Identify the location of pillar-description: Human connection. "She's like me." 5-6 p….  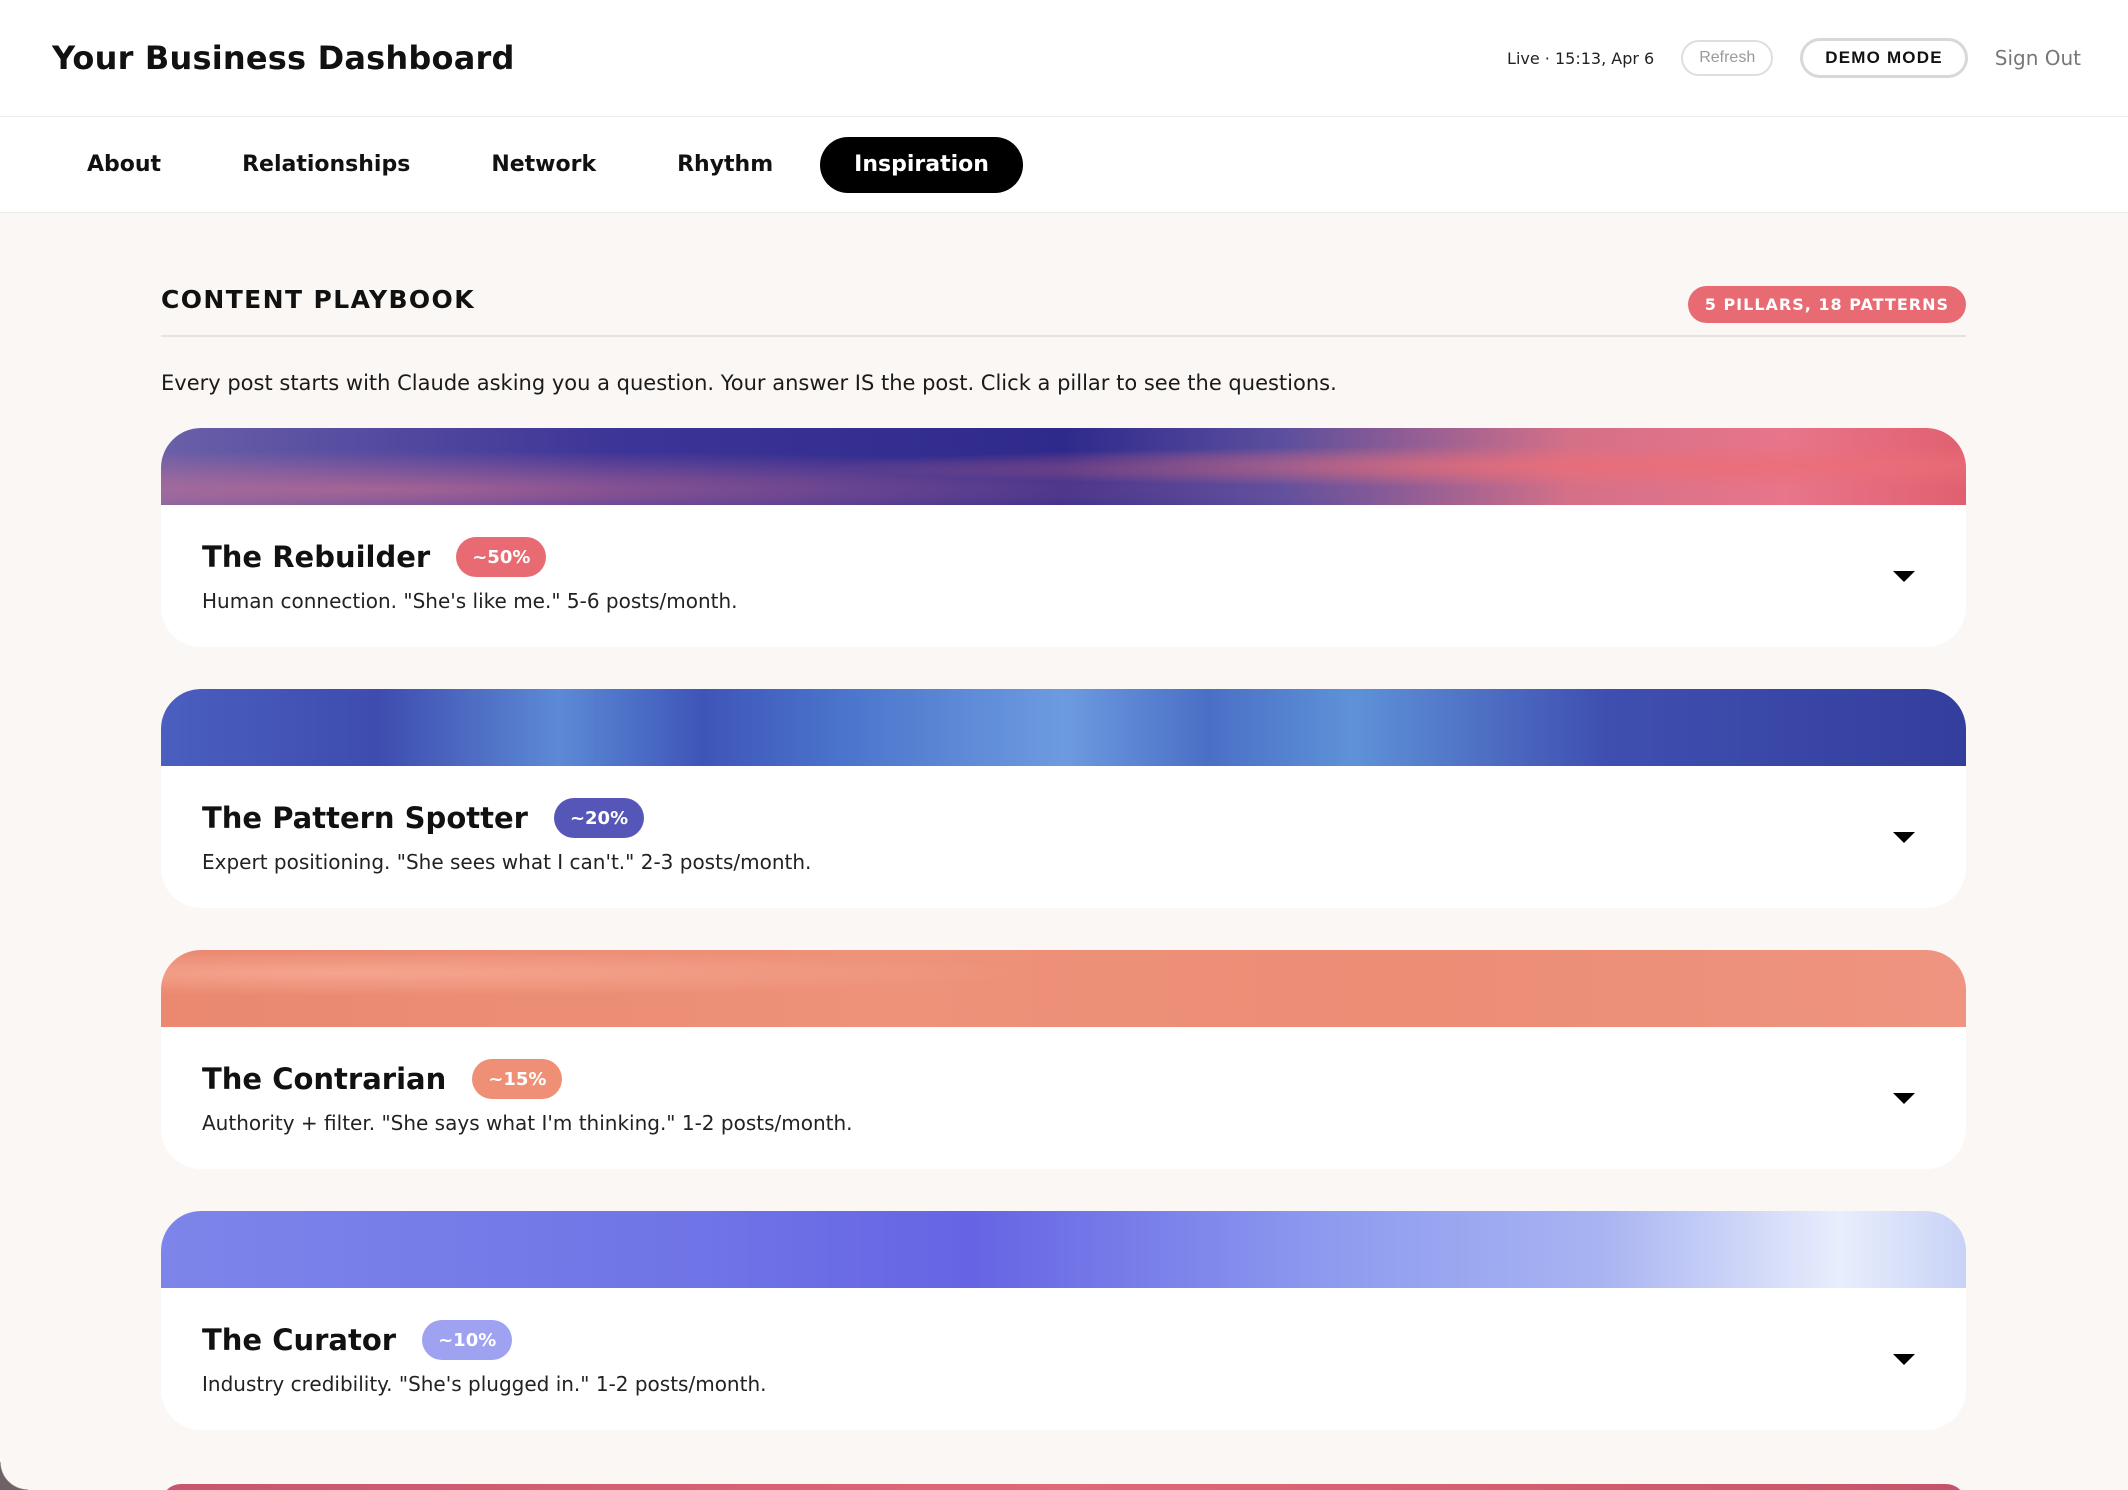
(470, 601).